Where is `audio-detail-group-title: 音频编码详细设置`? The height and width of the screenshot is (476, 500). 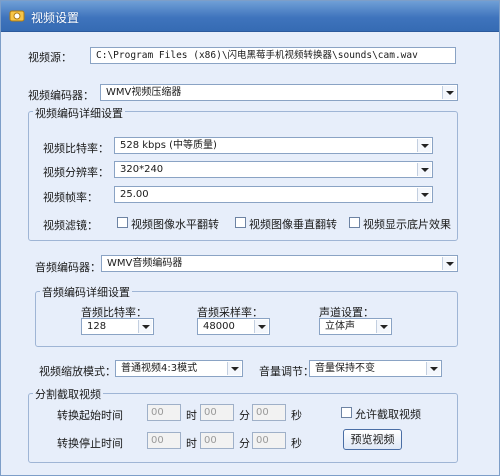
audio-detail-group-title: 音频编码详细设置 is located at coordinates (86, 292).